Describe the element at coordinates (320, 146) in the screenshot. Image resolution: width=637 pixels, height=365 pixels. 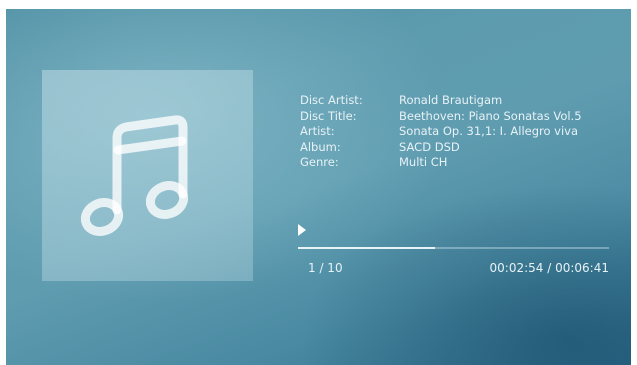
I see `album-label: Album:` at that location.